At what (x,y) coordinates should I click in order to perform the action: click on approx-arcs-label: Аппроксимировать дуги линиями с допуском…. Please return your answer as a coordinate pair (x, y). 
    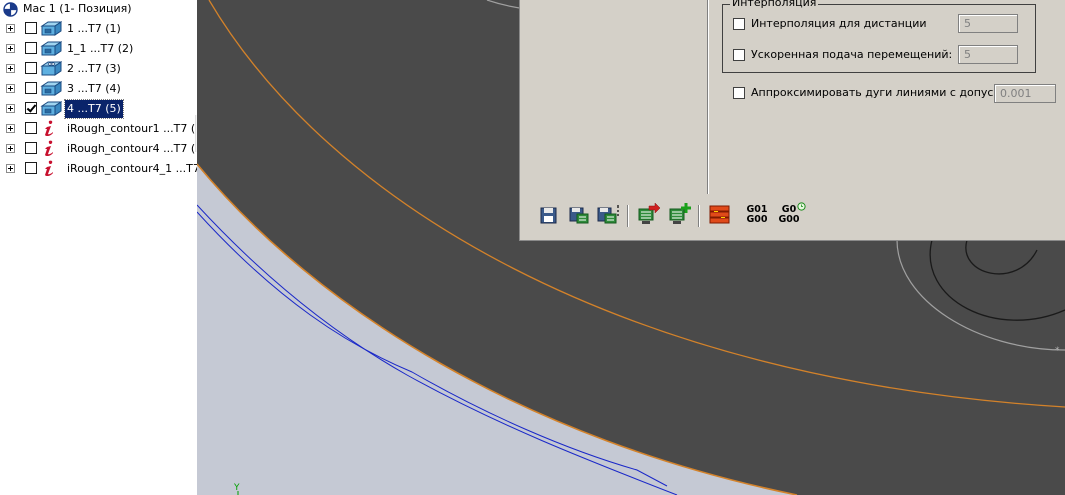
    Looking at the image, I should click on (885, 92).